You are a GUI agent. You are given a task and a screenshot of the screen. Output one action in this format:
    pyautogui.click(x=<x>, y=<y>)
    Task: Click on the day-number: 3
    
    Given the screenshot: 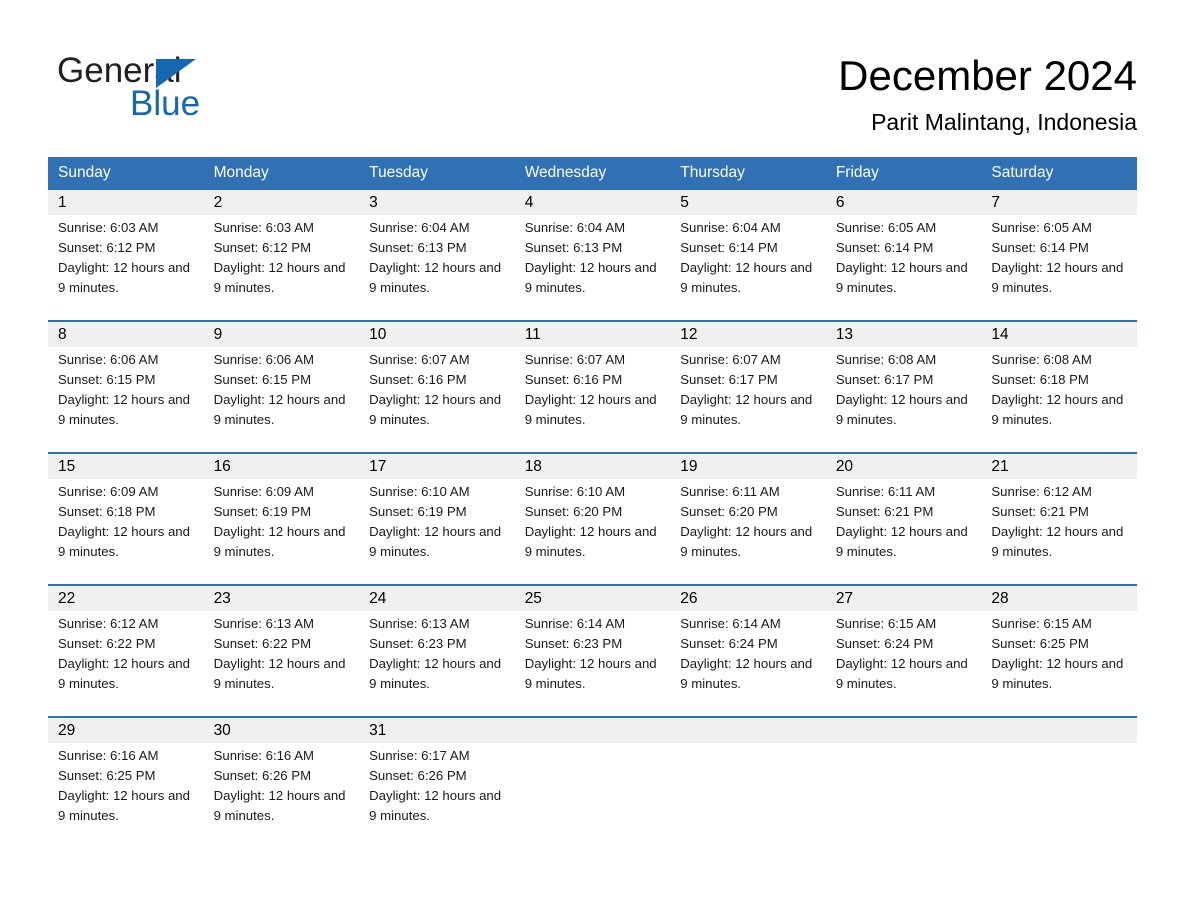 What is the action you would take?
    pyautogui.click(x=373, y=202)
    